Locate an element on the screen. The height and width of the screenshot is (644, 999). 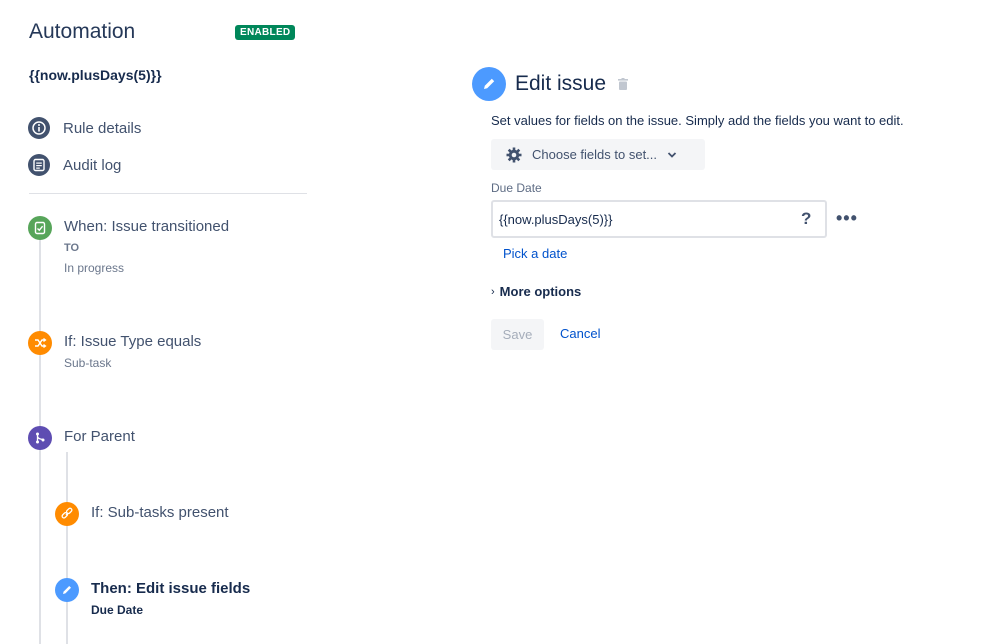
component-condition-title: If: Issue Type equals is located at coordinates (133, 341).